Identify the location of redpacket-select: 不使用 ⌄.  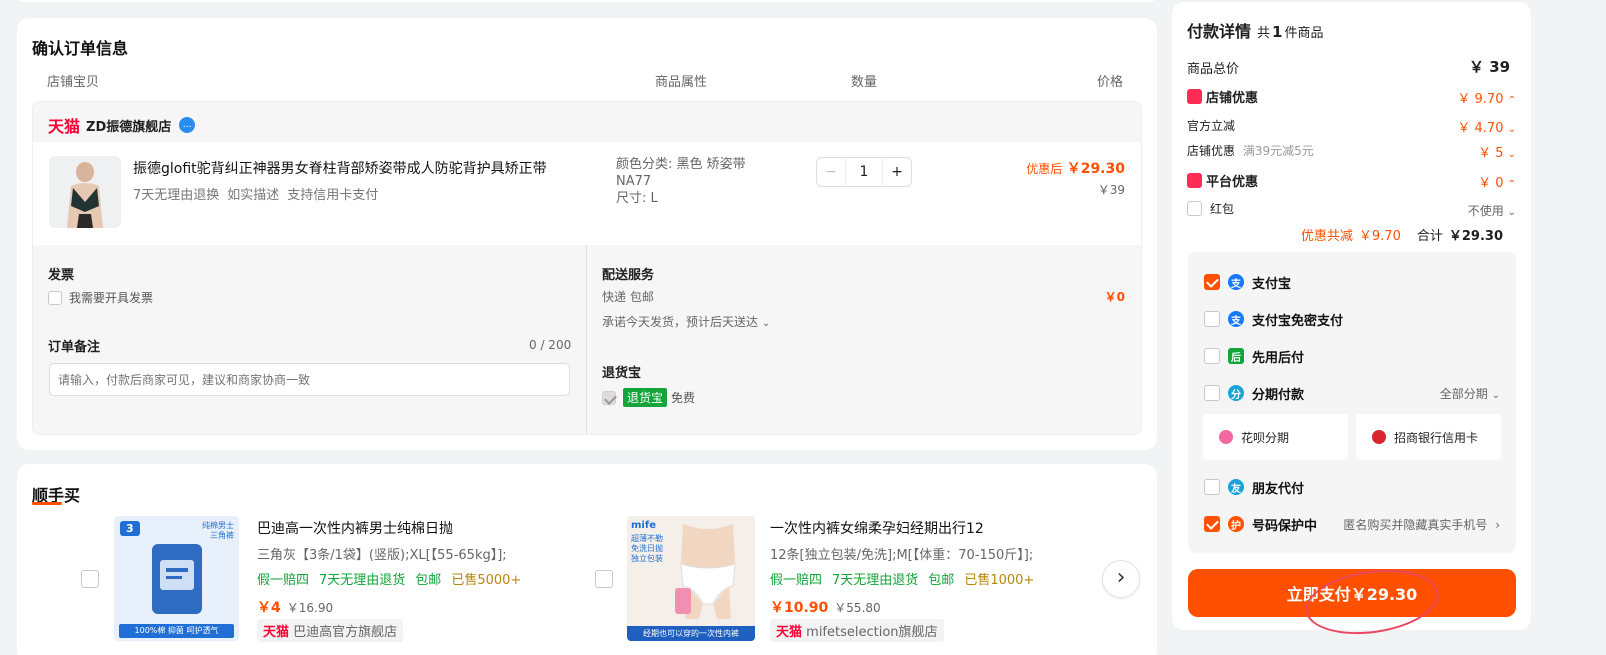
(1492, 210).